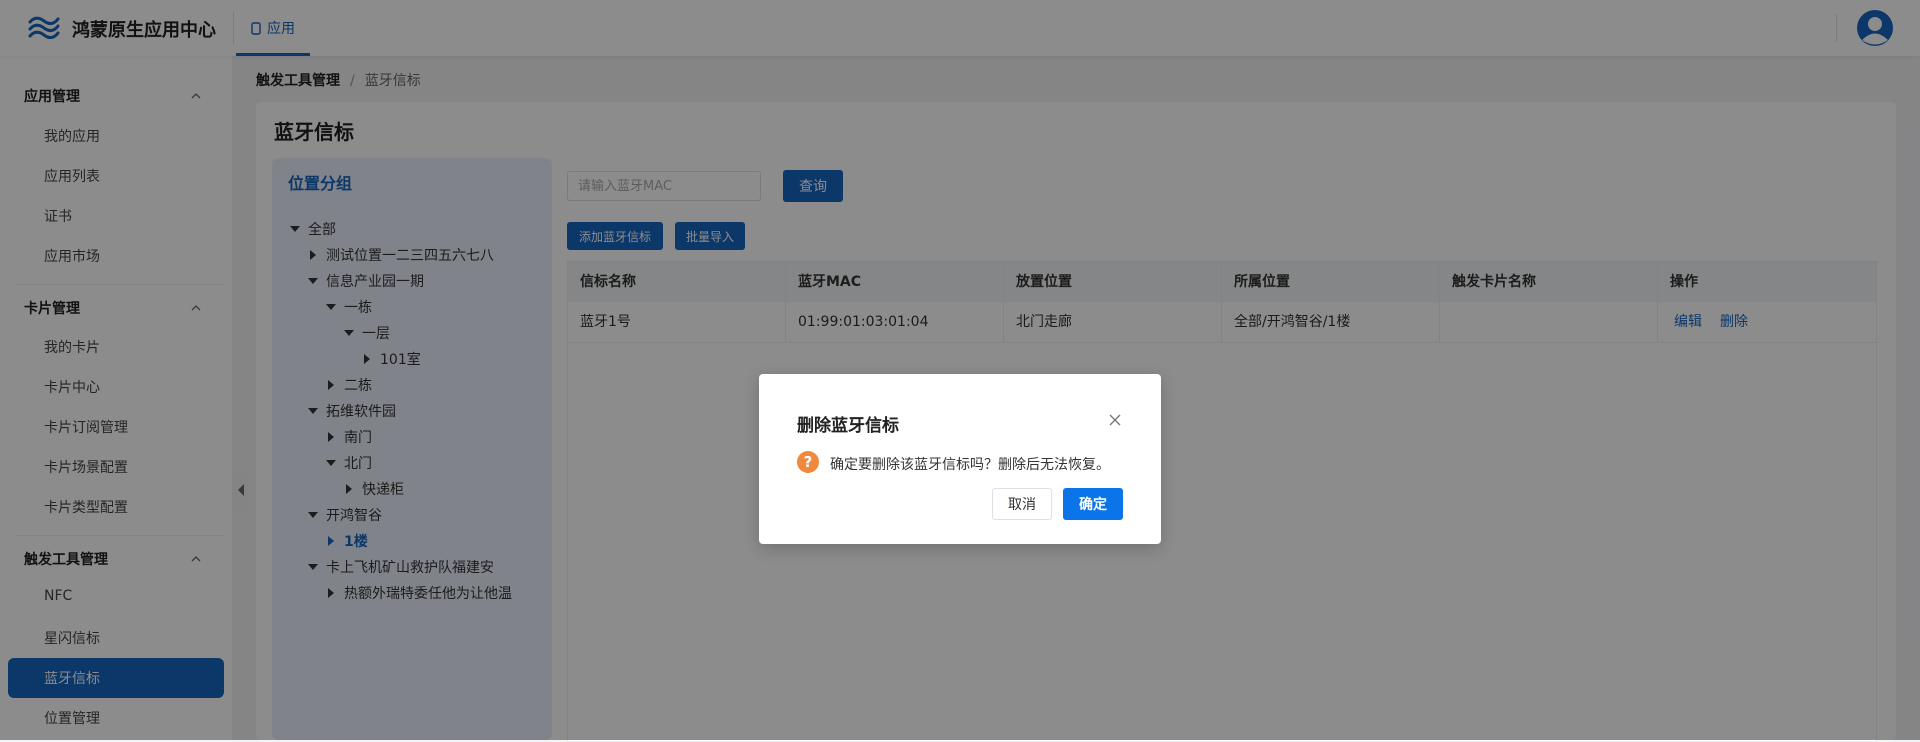 The image size is (1920, 742). I want to click on dialog-message: 确定要删除该蓝牙信标吗？删除后无法恢复。, so click(970, 465).